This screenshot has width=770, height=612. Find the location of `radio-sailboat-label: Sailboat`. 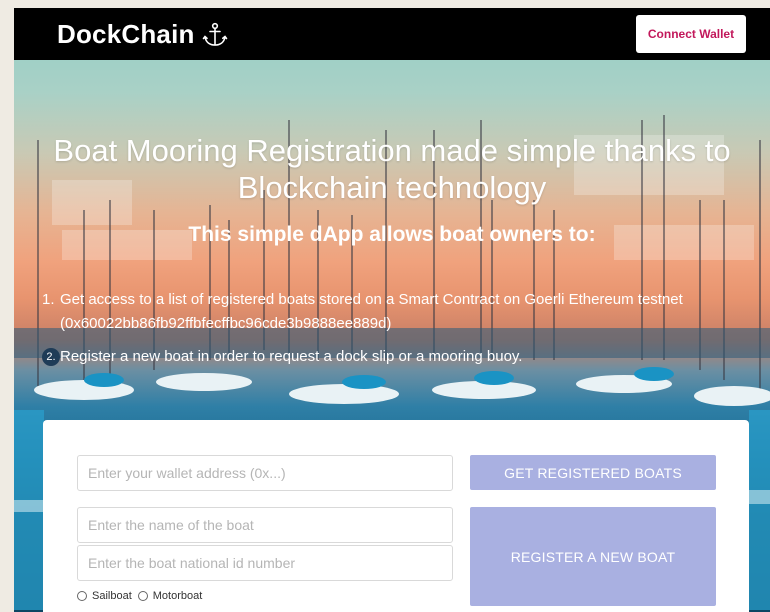

radio-sailboat-label: Sailboat is located at coordinates (112, 596).